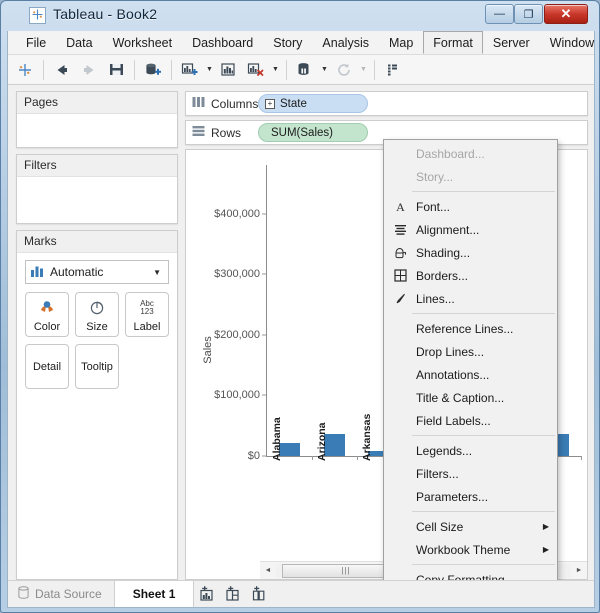  What do you see at coordinates (302, 132) in the screenshot?
I see `pill-sum-sales-label: SUM(Sales)` at bounding box center [302, 132].